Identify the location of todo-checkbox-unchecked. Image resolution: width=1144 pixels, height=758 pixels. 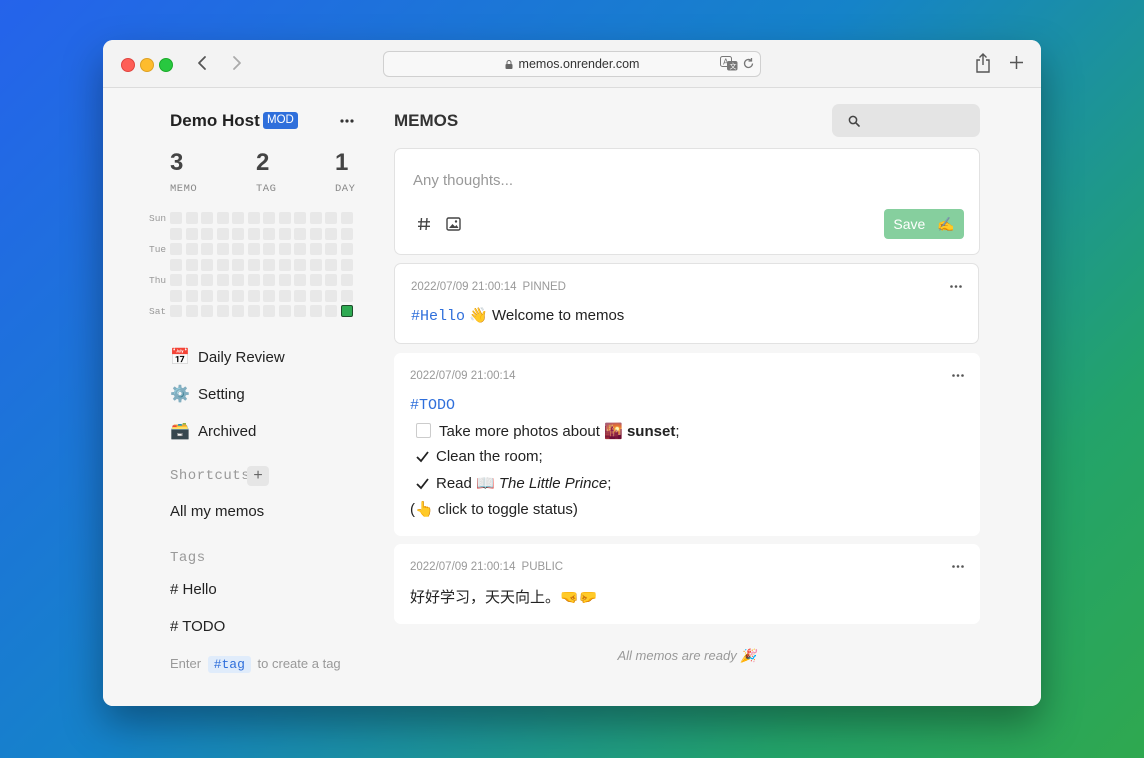
(423, 430).